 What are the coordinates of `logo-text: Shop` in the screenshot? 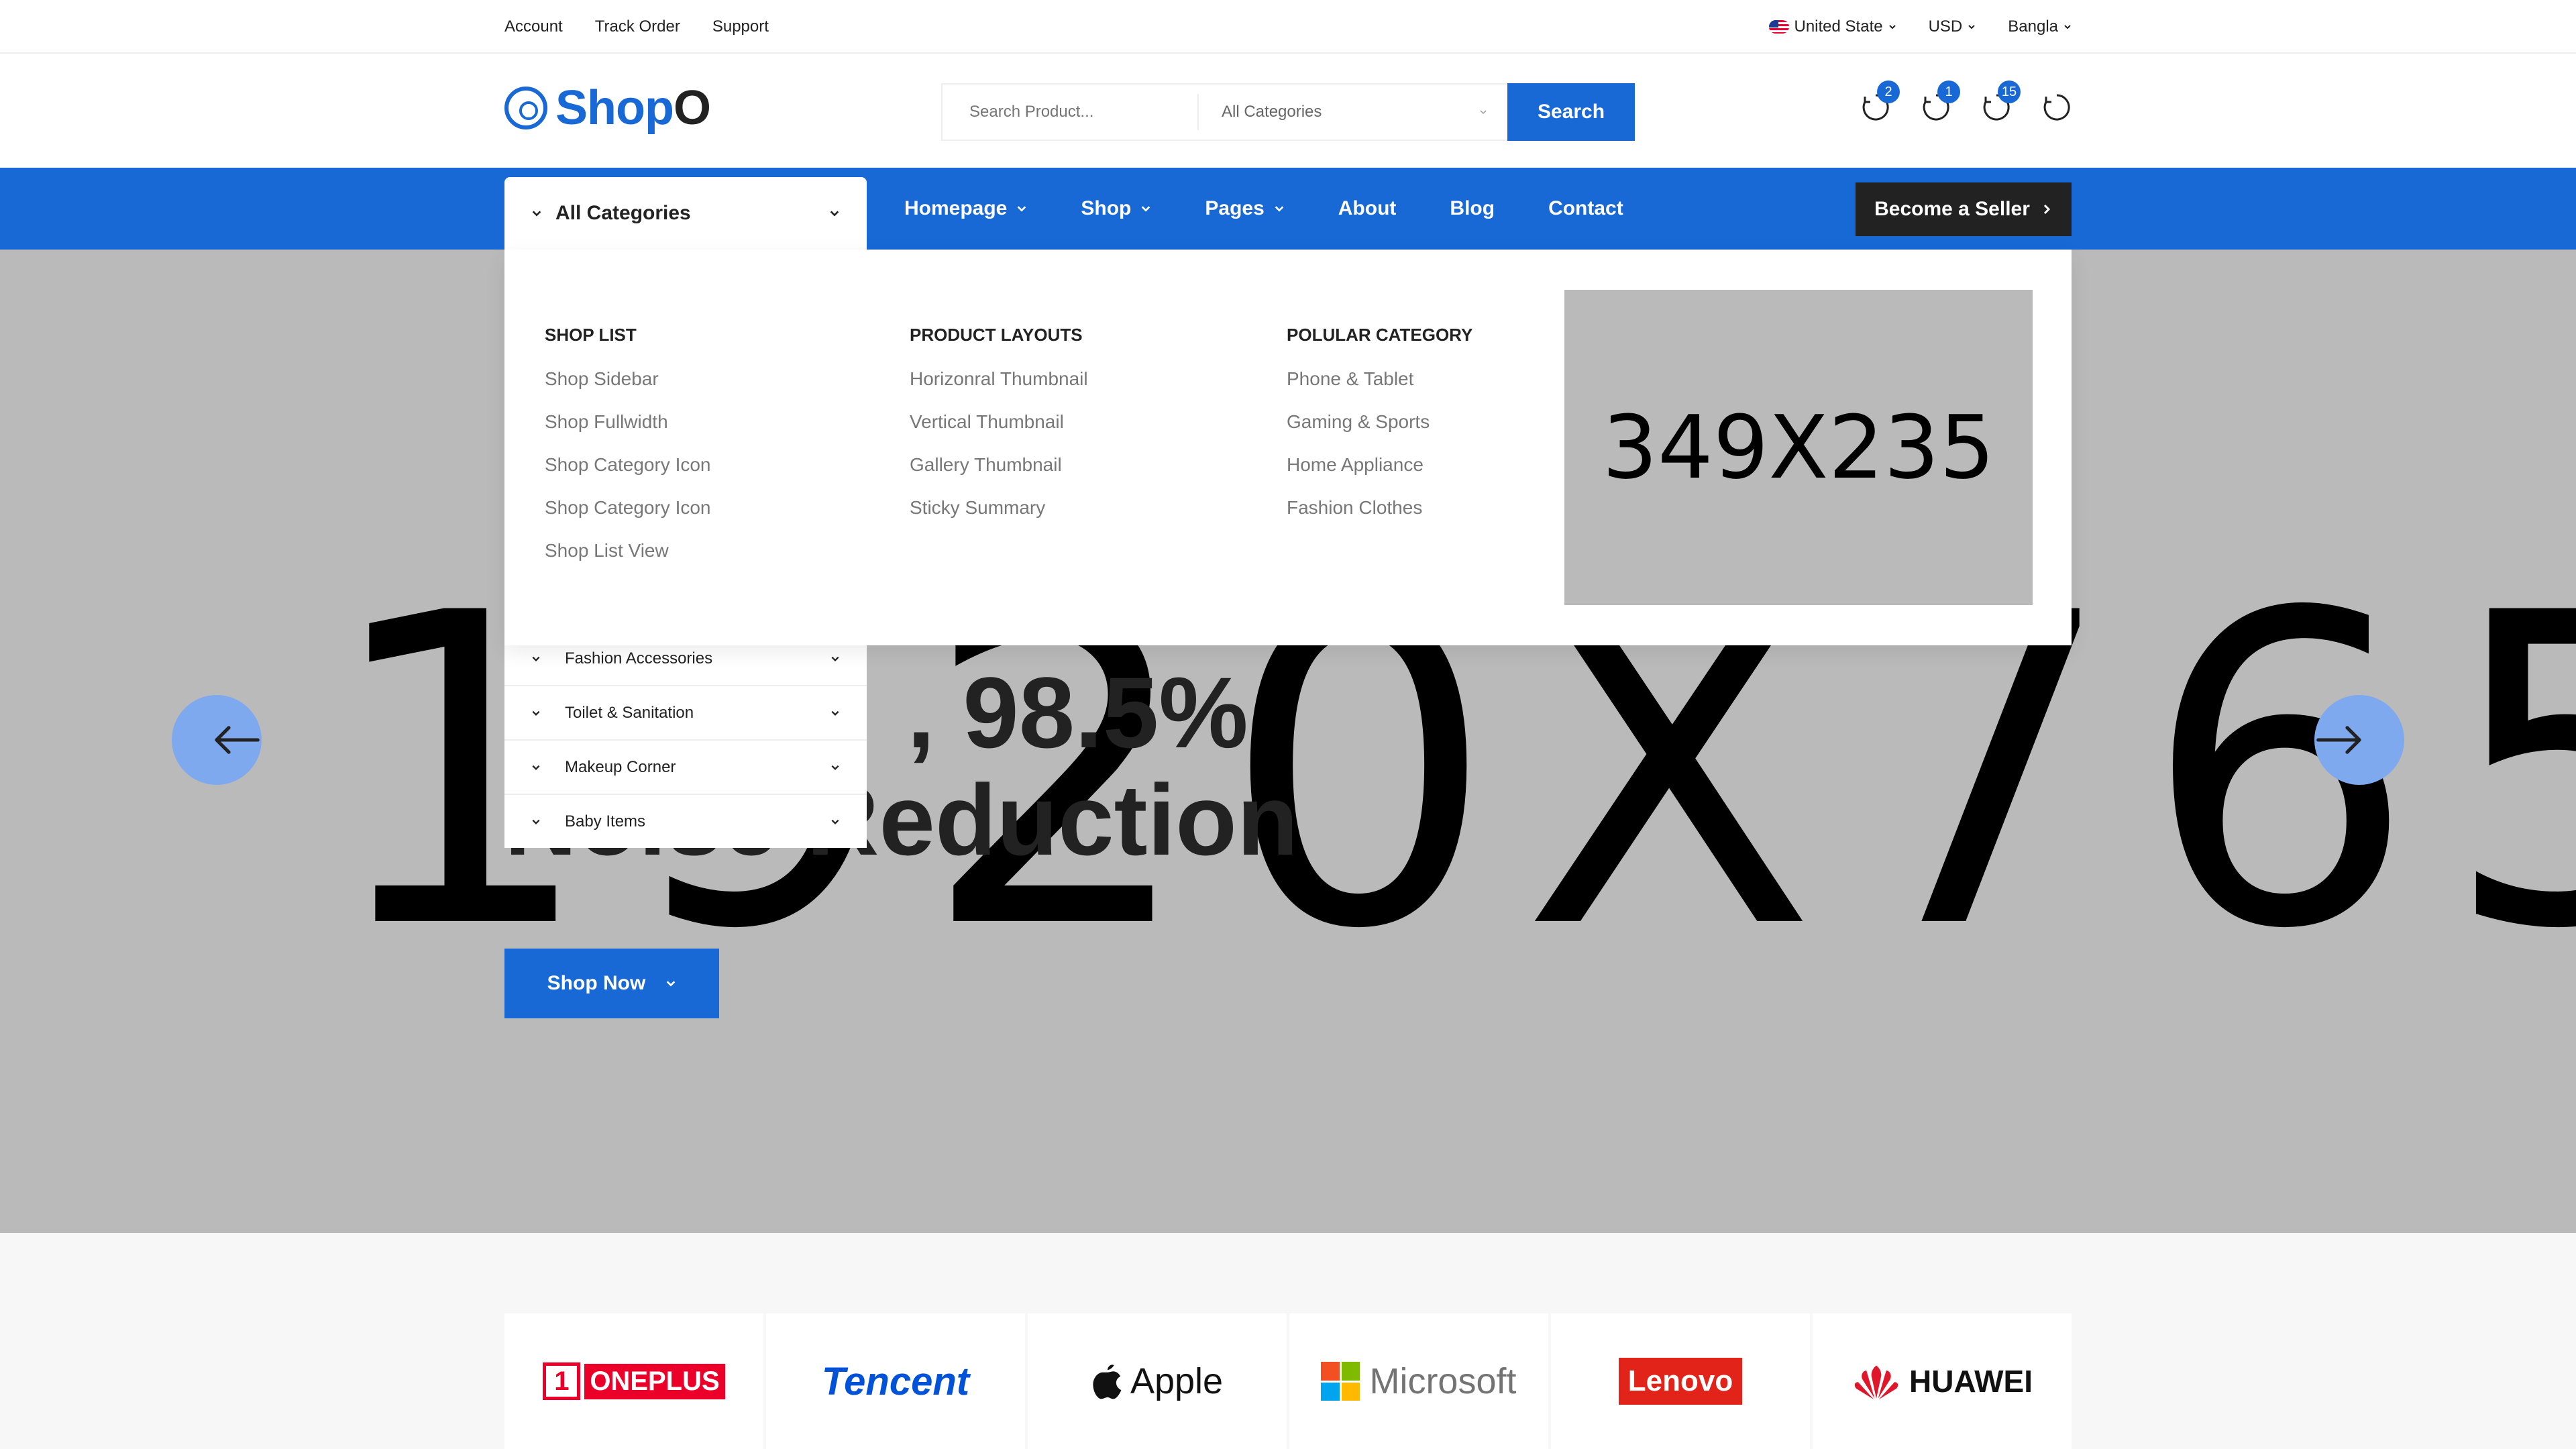 It's located at (614, 108).